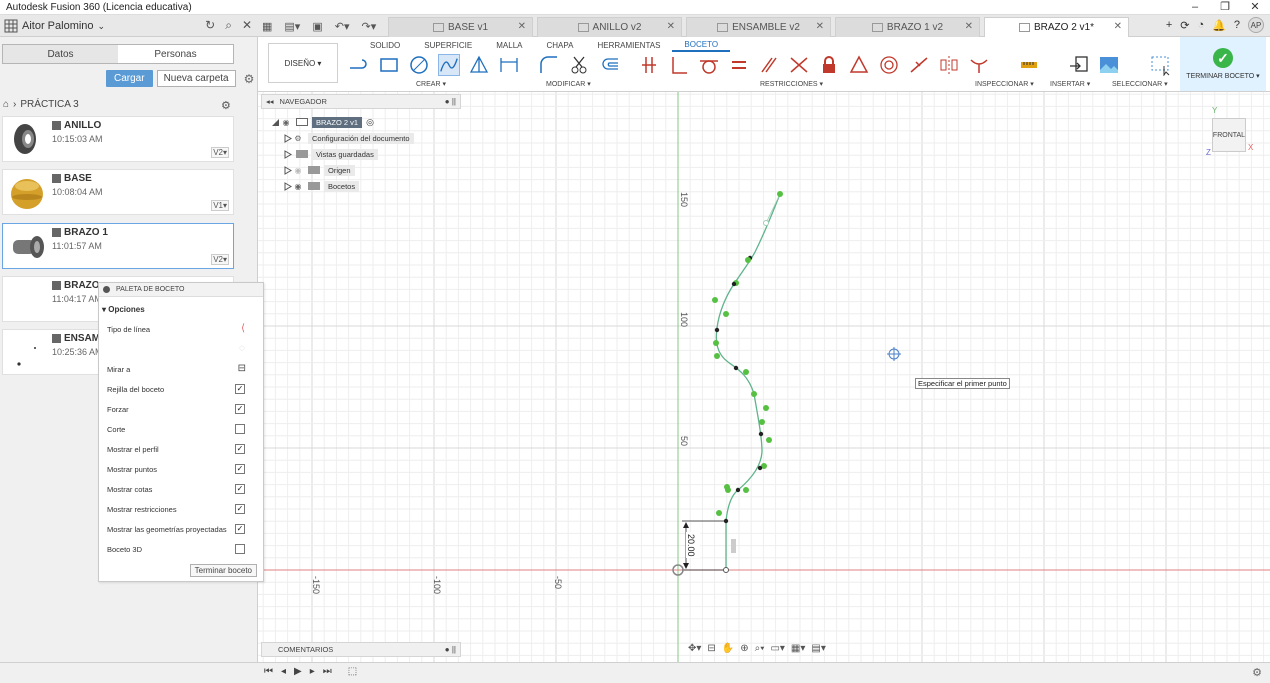 The height and width of the screenshot is (683, 1270). I want to click on tab-solido: SOLIDO, so click(385, 45).